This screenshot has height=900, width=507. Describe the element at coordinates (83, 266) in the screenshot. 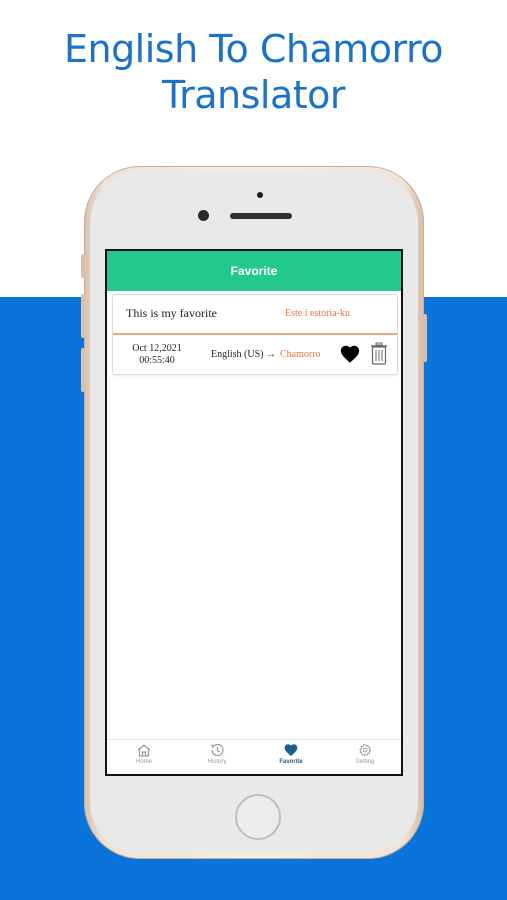

I see `mute-switch` at that location.